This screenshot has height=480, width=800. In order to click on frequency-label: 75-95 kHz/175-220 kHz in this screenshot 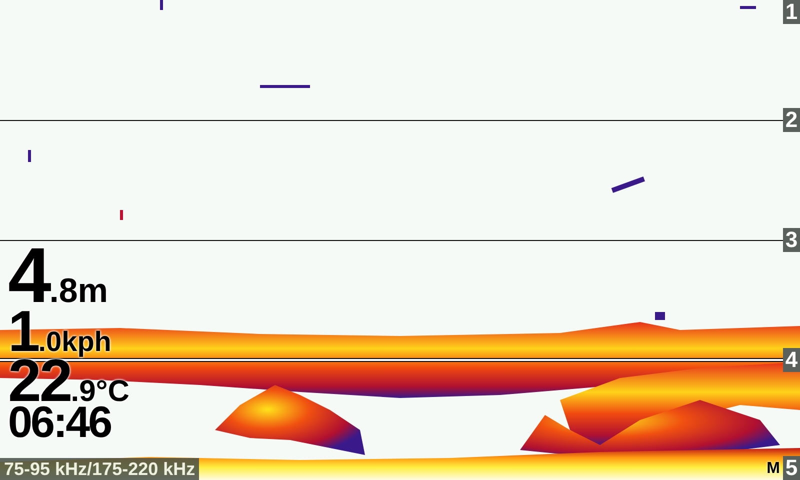, I will do `click(100, 469)`.